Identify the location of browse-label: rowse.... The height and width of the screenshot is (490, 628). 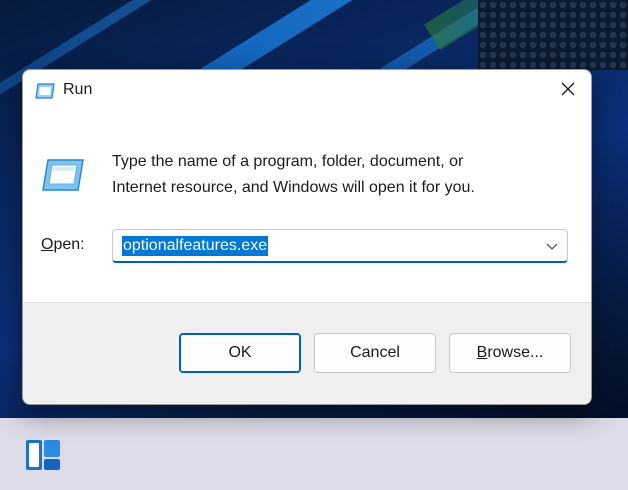
(515, 352).